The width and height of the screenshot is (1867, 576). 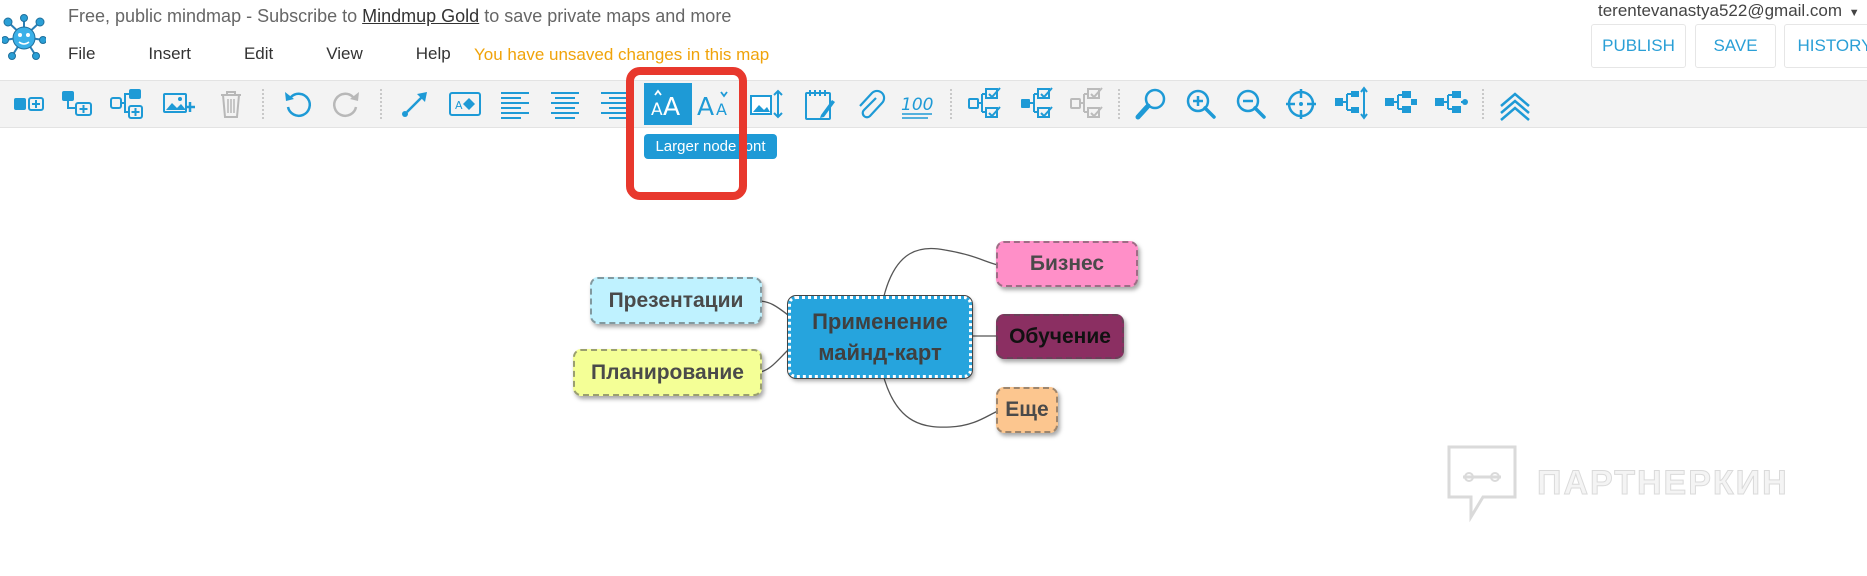 What do you see at coordinates (1720, 10) in the screenshot?
I see `user-email: terentevanastya522@gmail.com` at bounding box center [1720, 10].